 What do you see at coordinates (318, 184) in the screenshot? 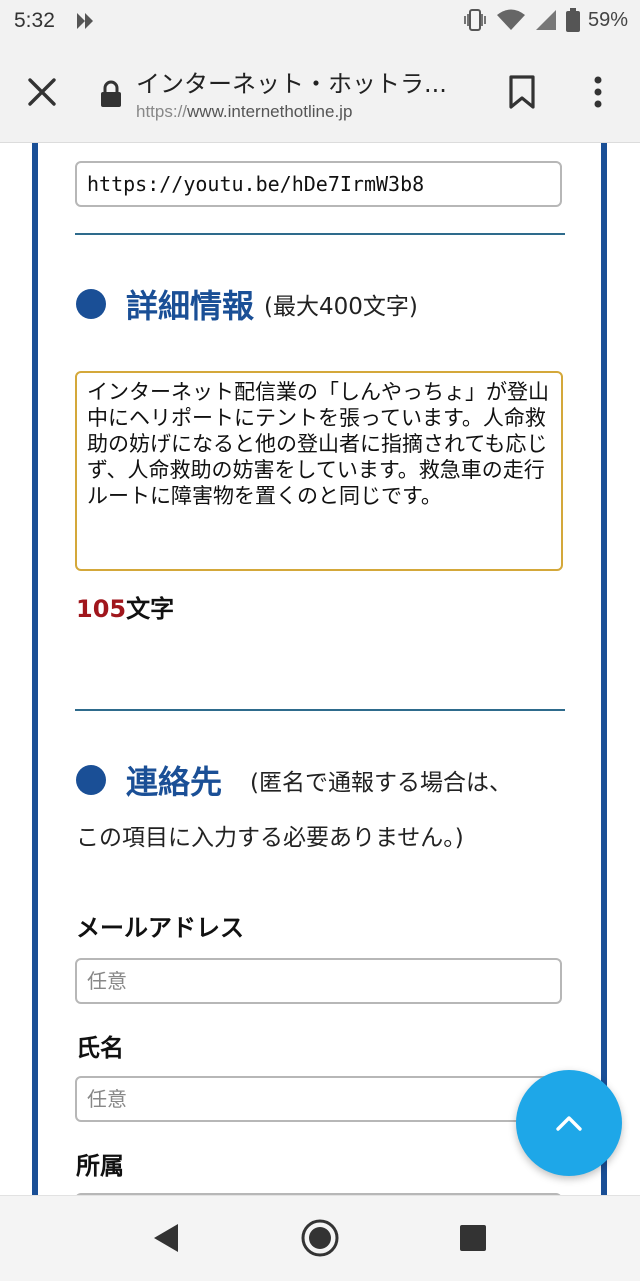
I see `url-input` at bounding box center [318, 184].